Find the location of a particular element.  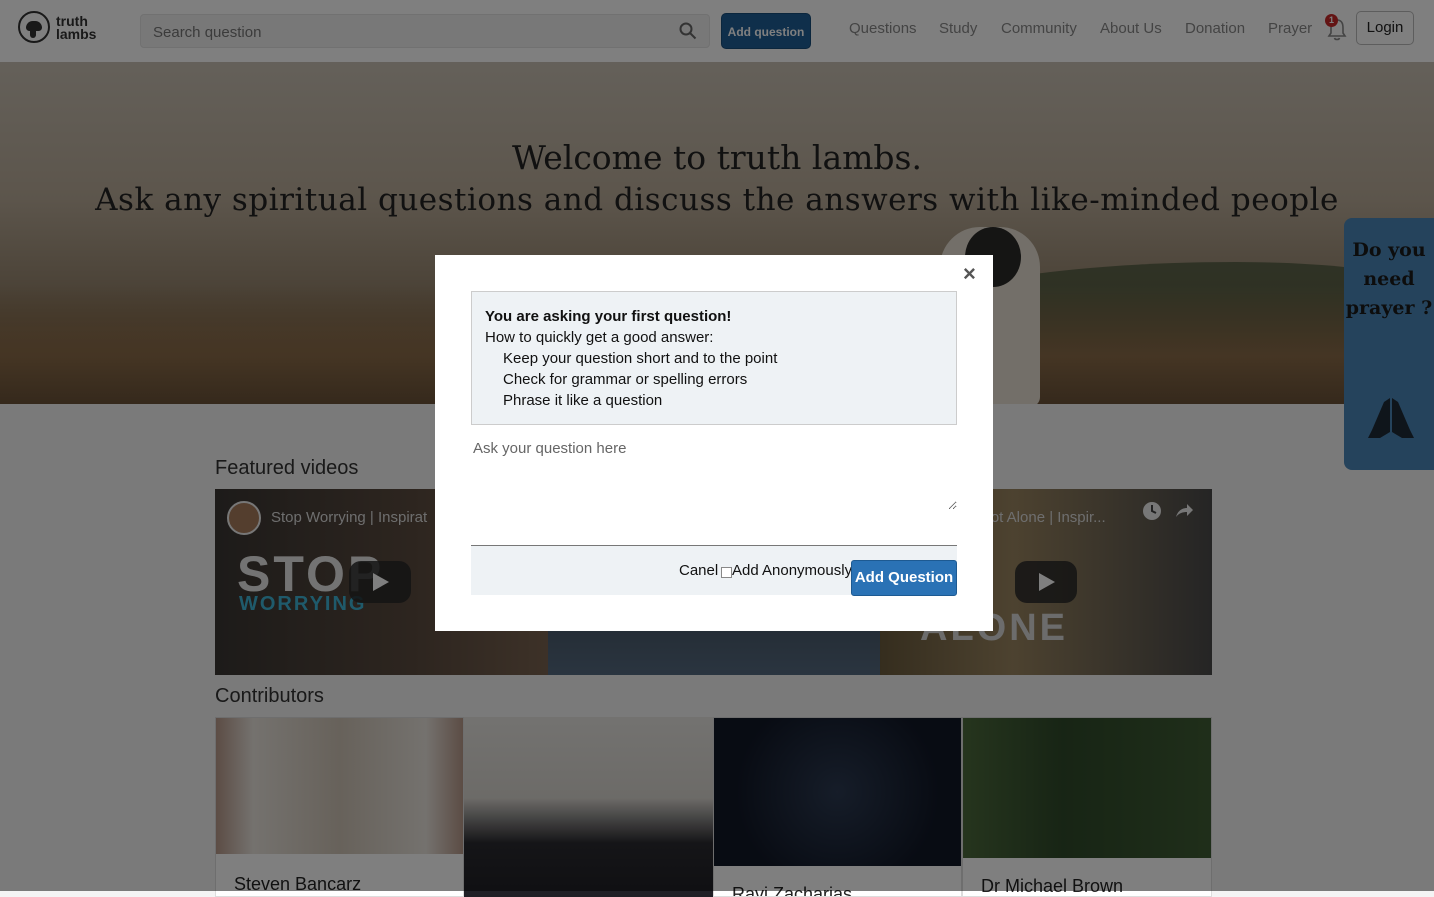

tip-item: Phrase it like a question is located at coordinates (583, 400).